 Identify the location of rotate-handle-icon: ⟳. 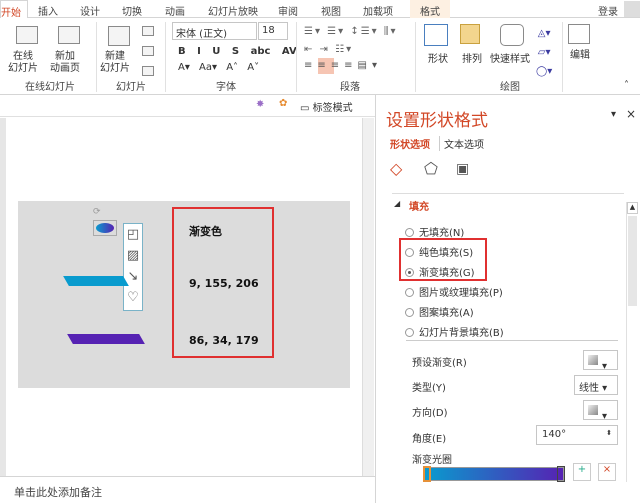
(97, 212).